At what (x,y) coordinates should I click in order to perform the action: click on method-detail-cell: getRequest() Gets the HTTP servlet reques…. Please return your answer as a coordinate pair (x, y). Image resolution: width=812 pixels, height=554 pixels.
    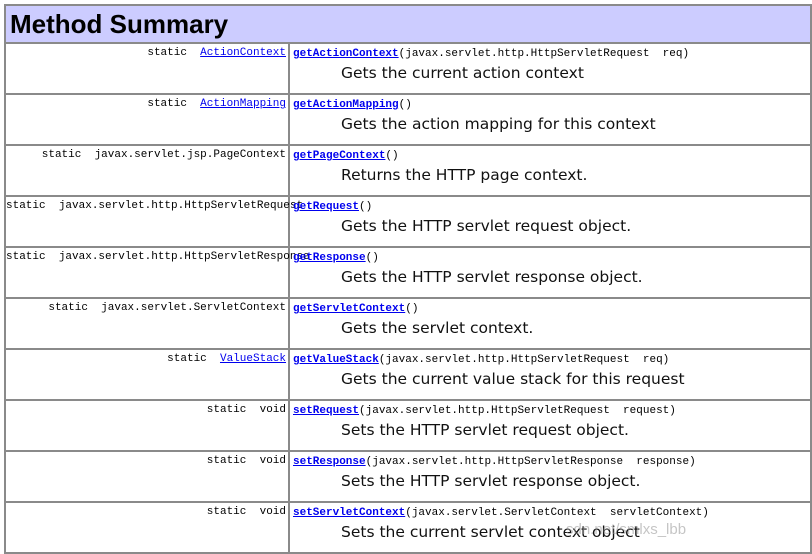
    Looking at the image, I should click on (550, 221).